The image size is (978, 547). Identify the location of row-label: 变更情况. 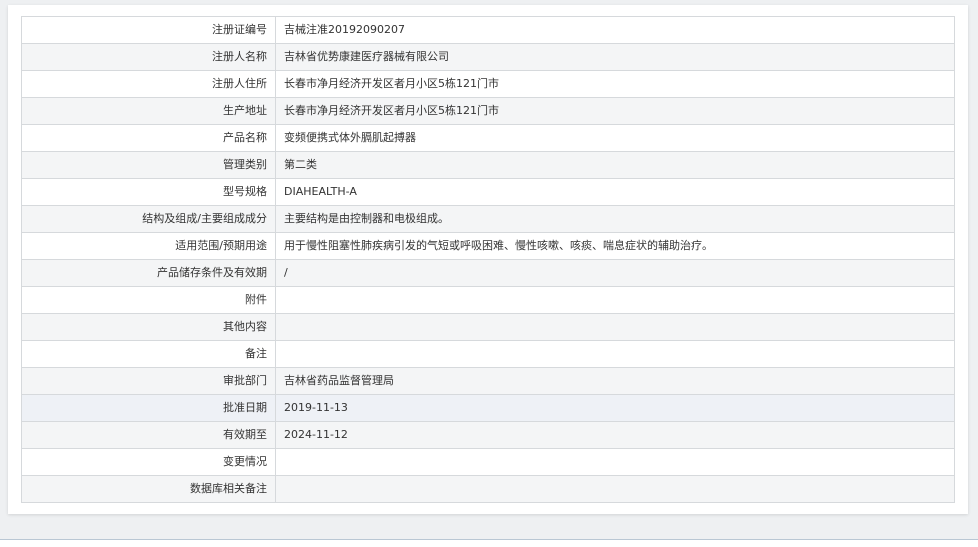
(148, 462).